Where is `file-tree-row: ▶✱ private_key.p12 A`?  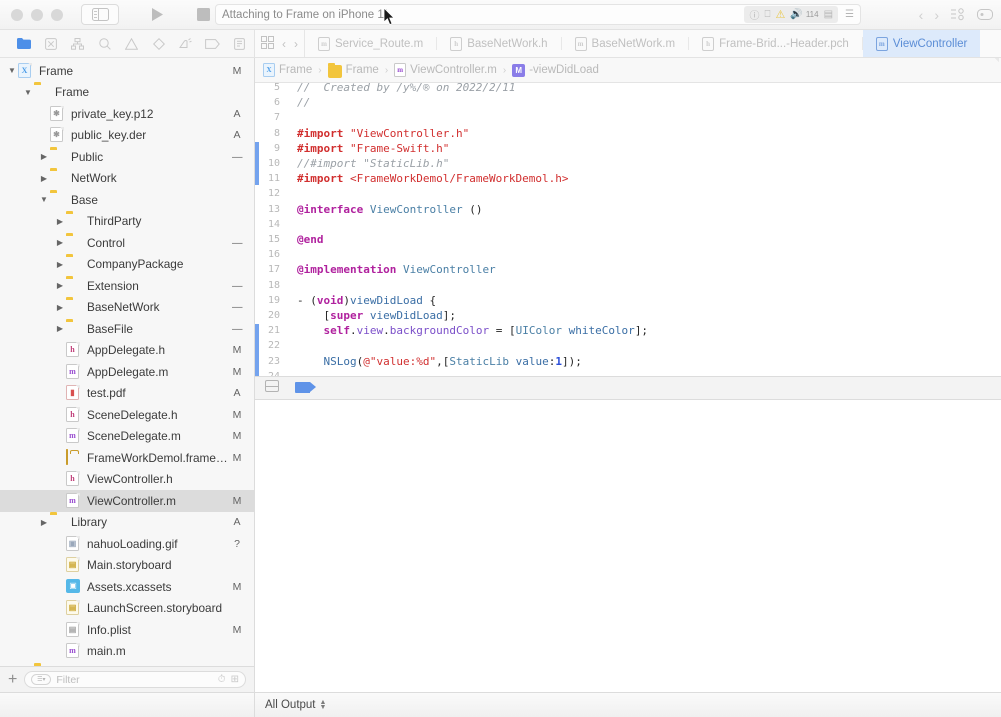 file-tree-row: ▶✱ private_key.p12 A is located at coordinates (127, 114).